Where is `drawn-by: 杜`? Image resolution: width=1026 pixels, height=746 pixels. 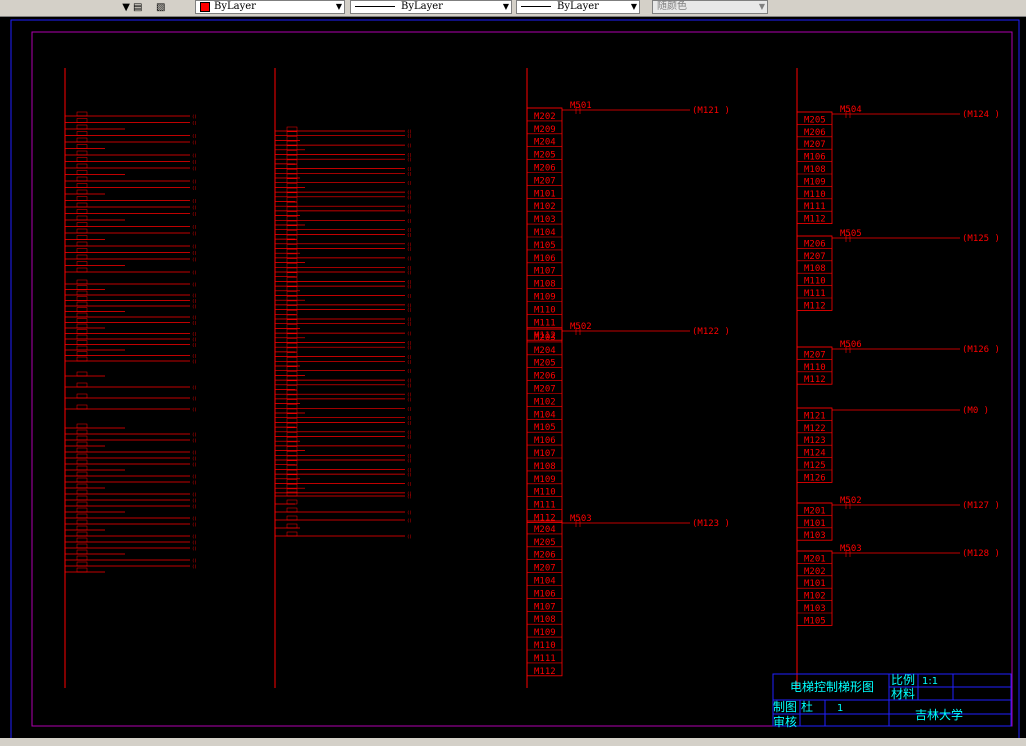 drawn-by: 杜 is located at coordinates (807, 706).